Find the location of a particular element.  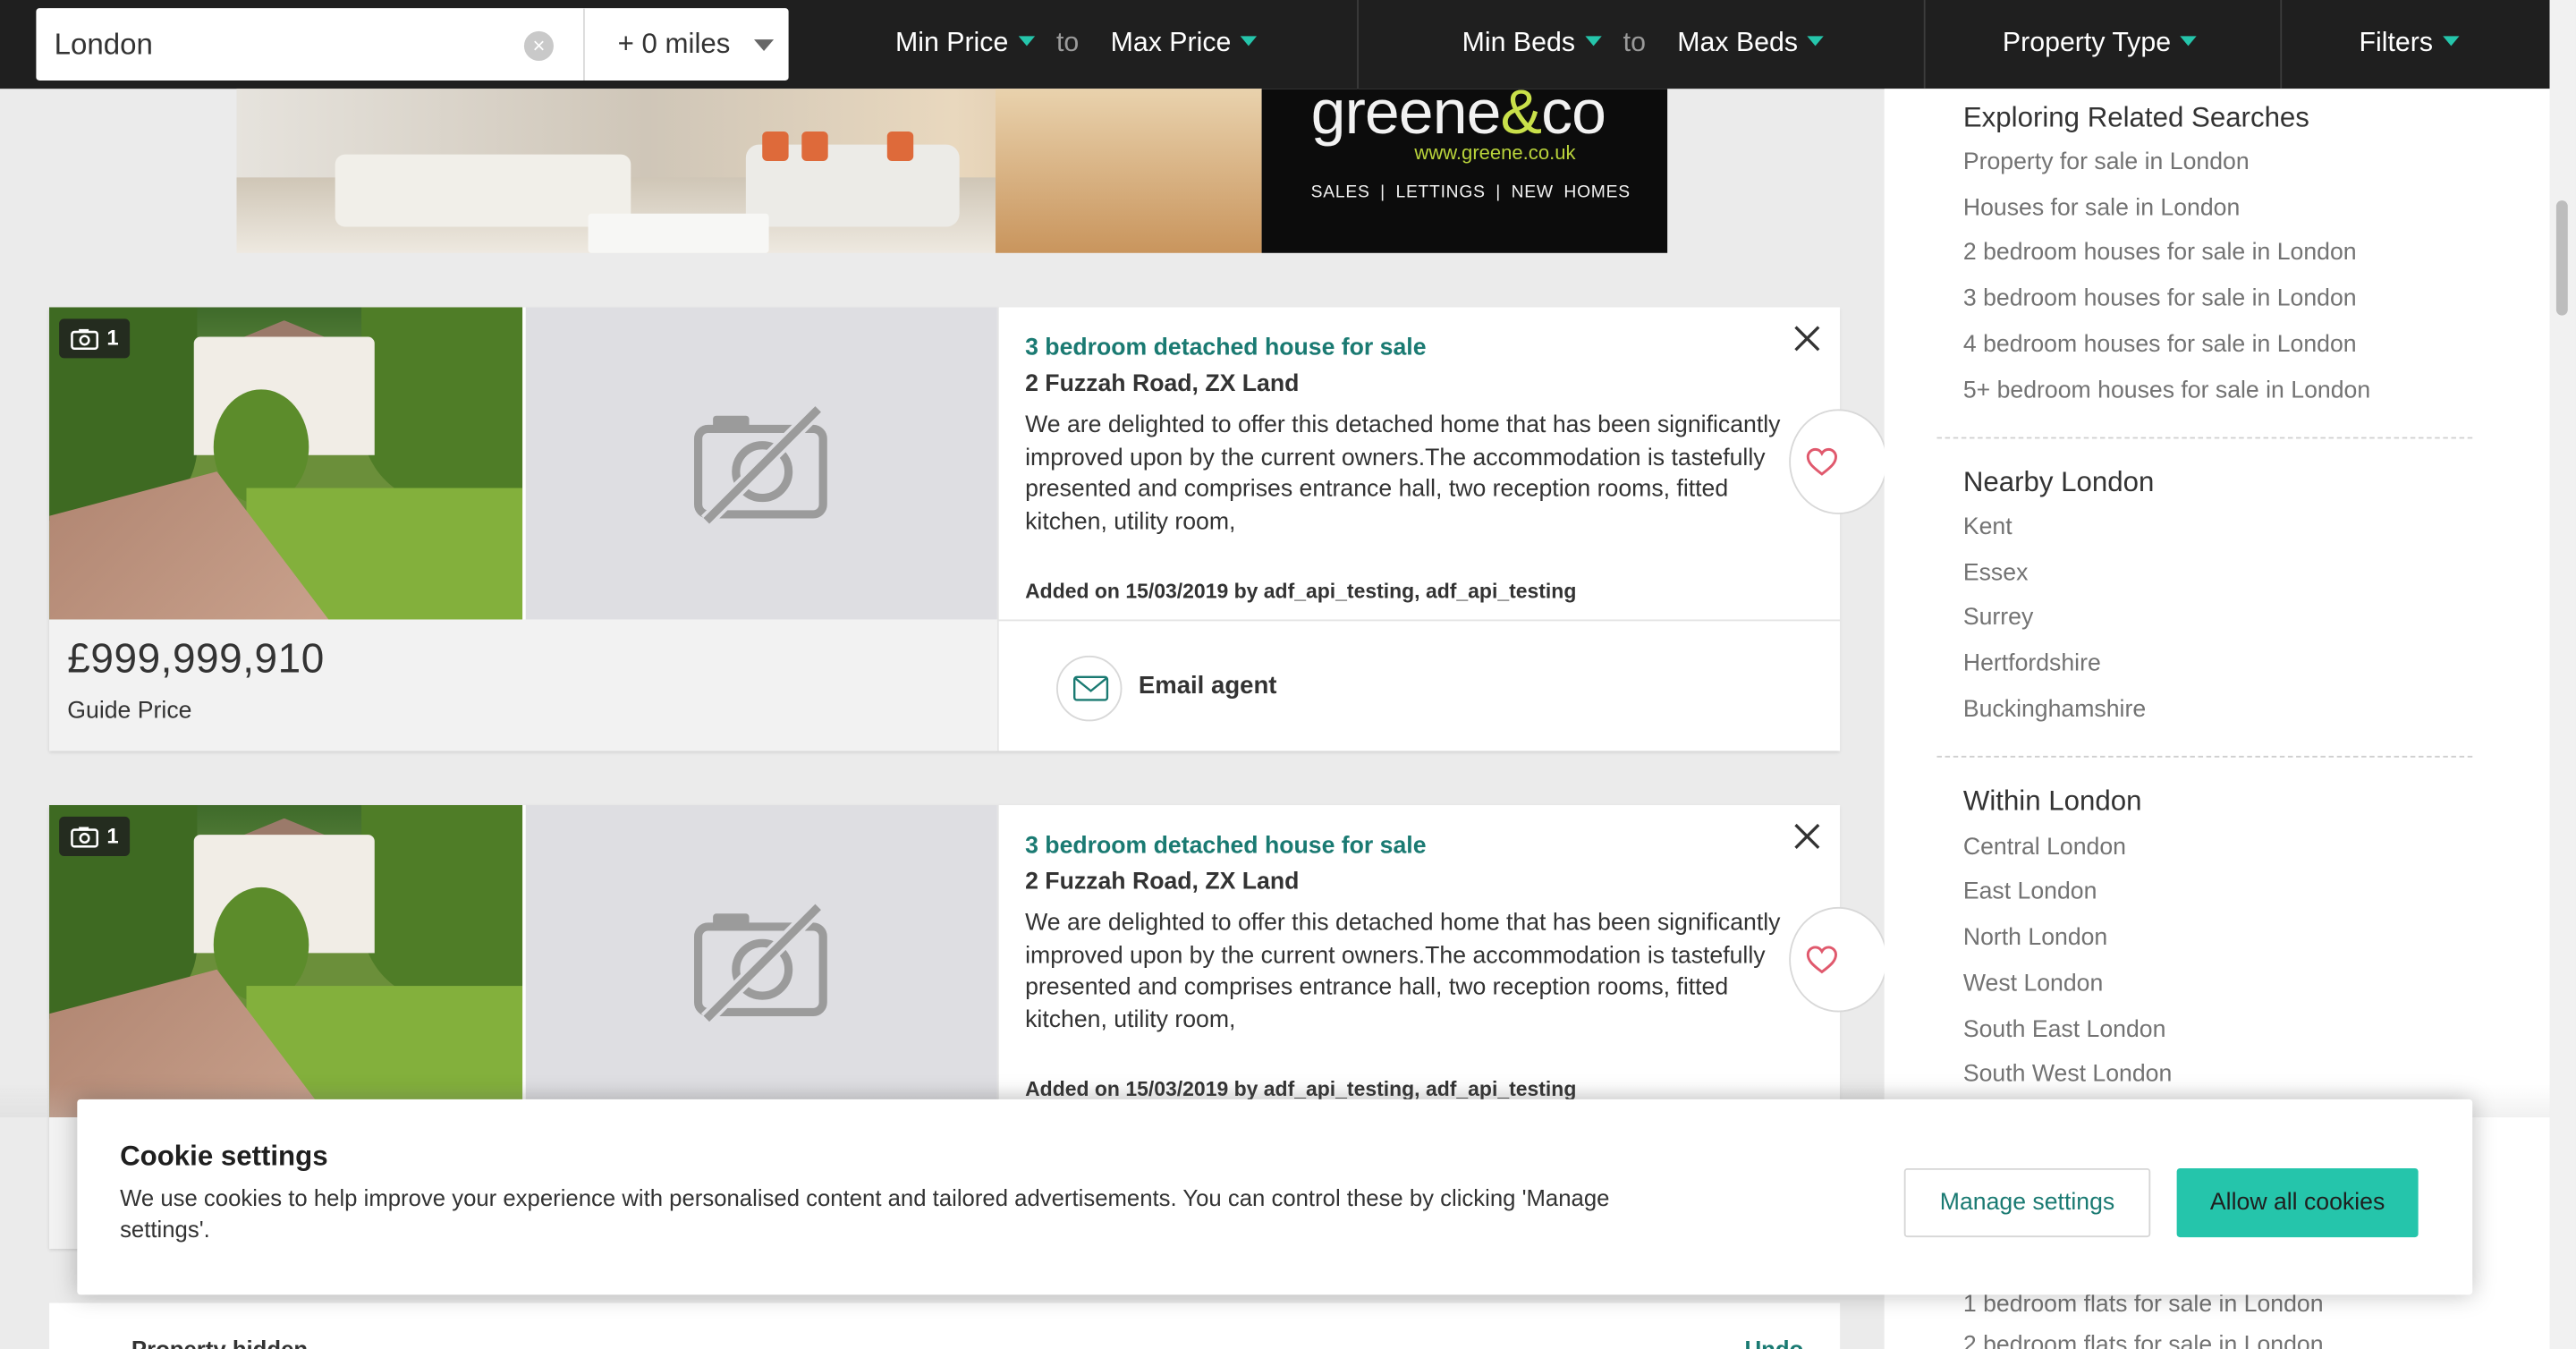

min-price-select: Min Price is located at coordinates (965, 43).